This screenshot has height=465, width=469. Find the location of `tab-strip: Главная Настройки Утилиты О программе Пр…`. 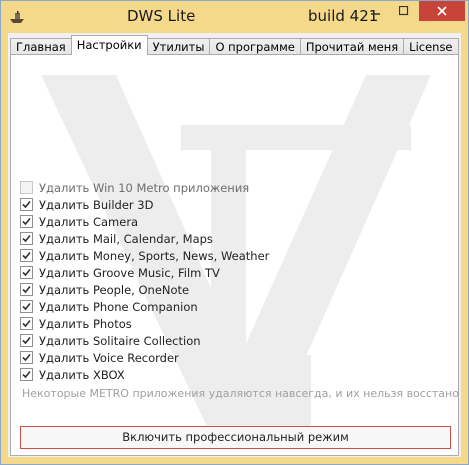

tab-strip: Главная Настройки Утилиты О программе Пр… is located at coordinates (234, 45).